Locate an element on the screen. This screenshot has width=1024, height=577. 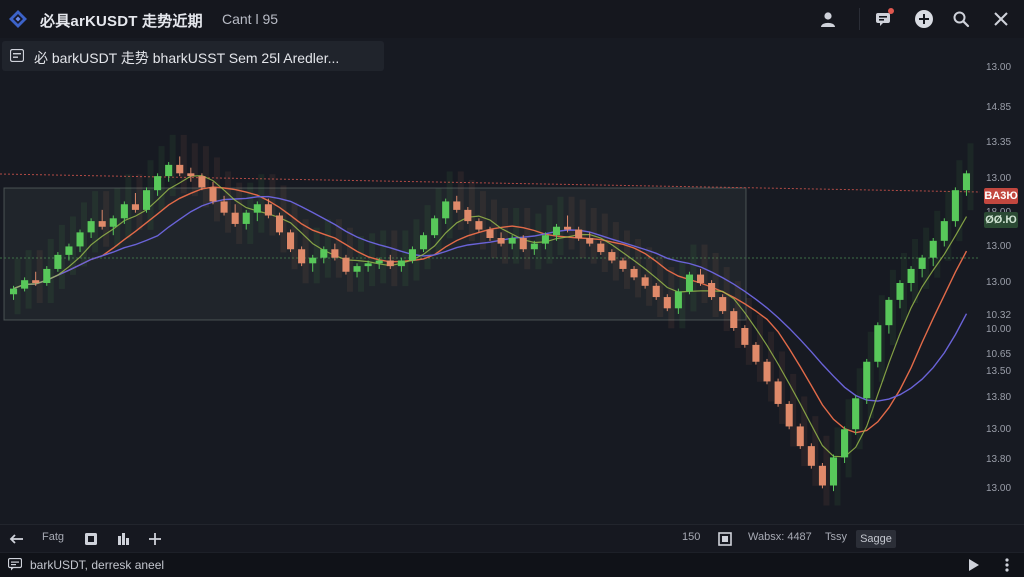
compare-icon is located at coordinates (155, 539).